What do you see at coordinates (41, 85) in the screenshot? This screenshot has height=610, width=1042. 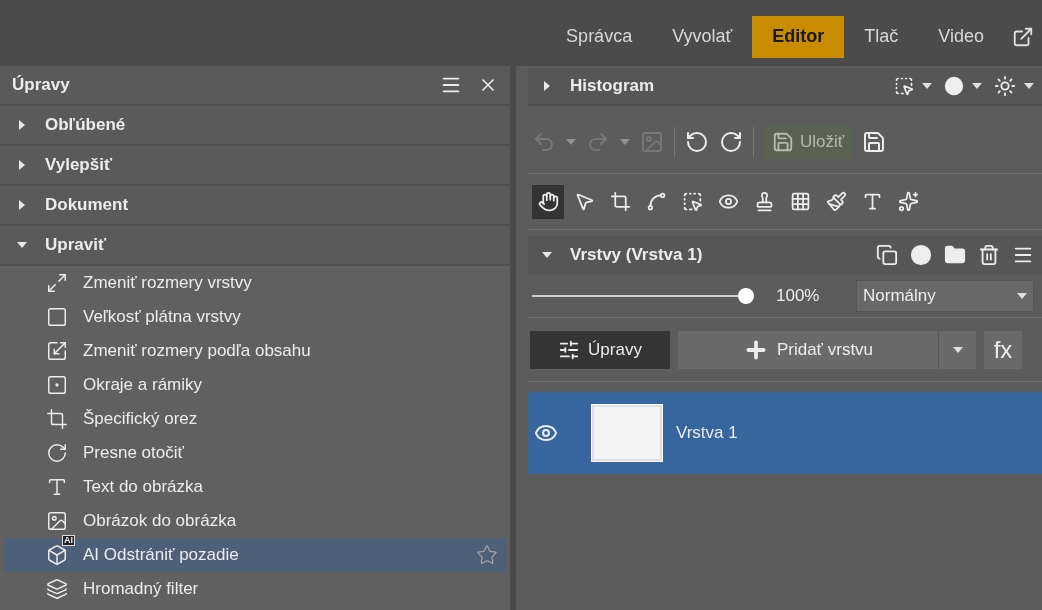 I see `panel-title: Úpravy` at bounding box center [41, 85].